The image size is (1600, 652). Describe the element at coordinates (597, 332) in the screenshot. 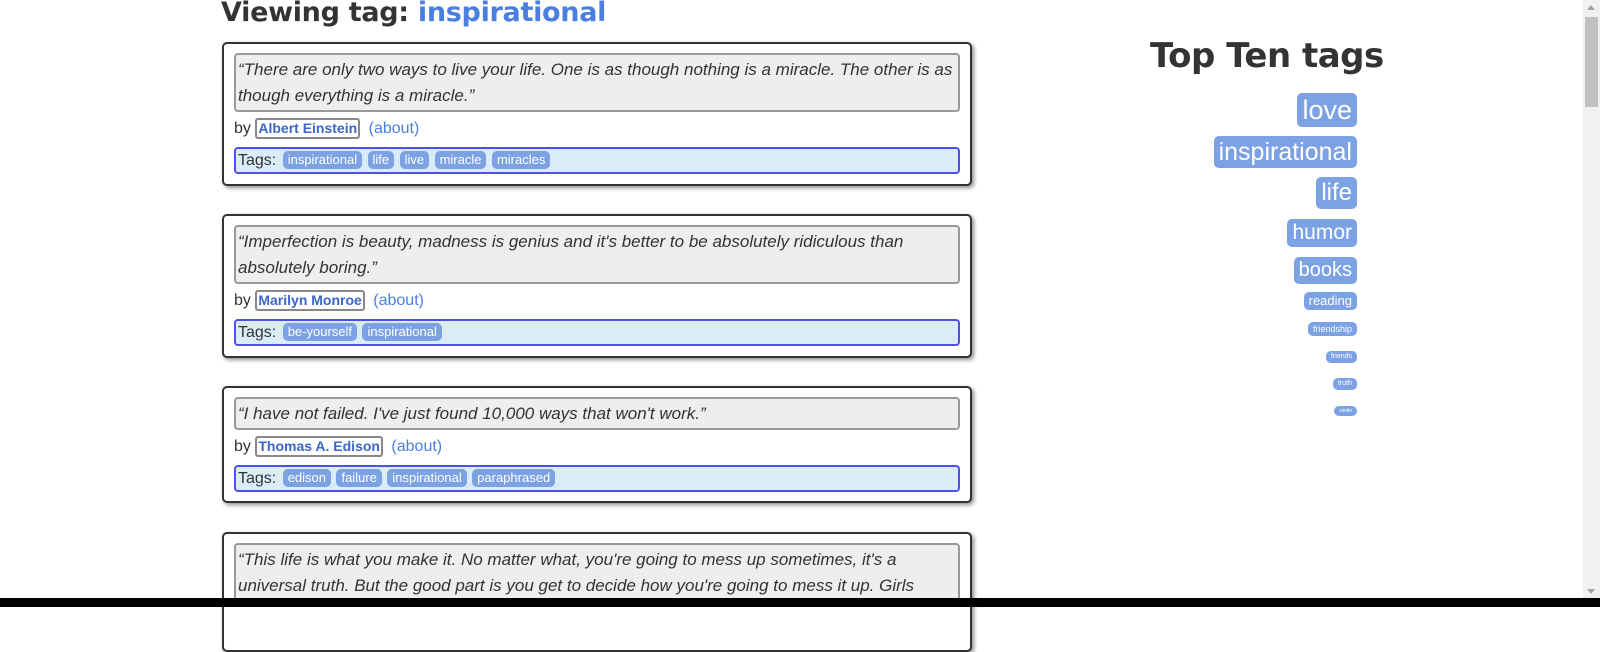

I see `quote-tags: Tags: be-yourself inspirational` at that location.